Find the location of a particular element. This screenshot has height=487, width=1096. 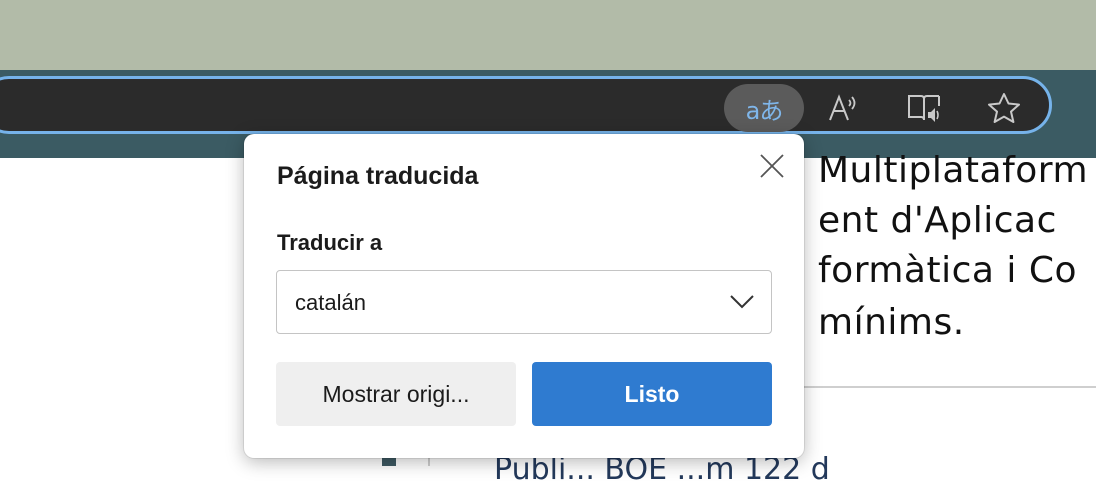

close-button is located at coordinates (772, 166).